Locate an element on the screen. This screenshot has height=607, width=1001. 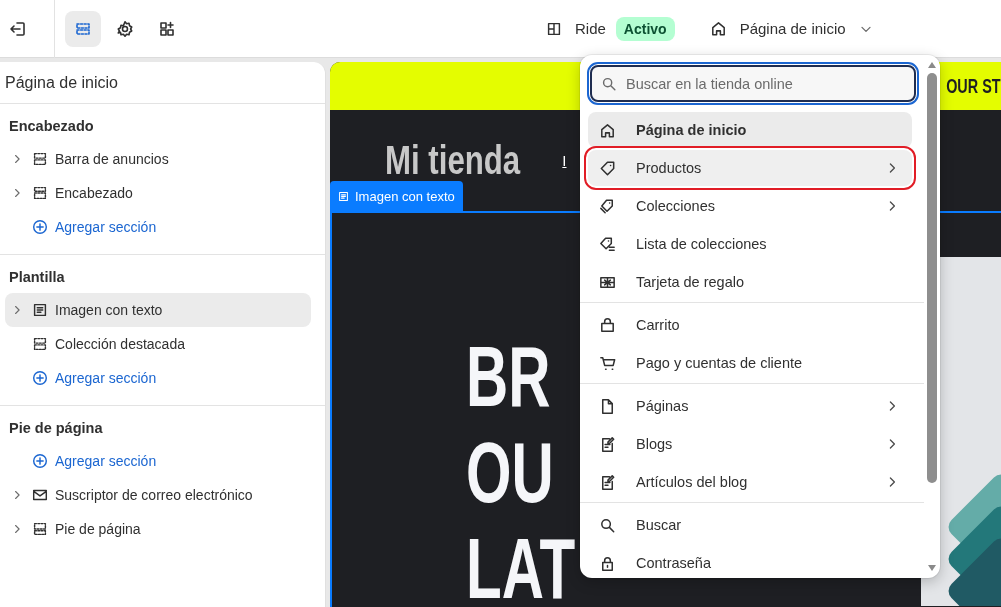
search-icon is located at coordinates (609, 84).